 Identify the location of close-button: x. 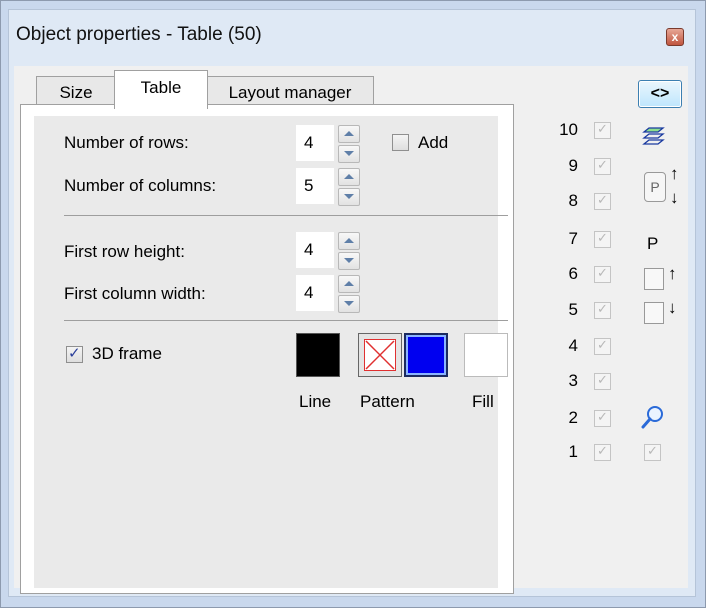
(675, 37).